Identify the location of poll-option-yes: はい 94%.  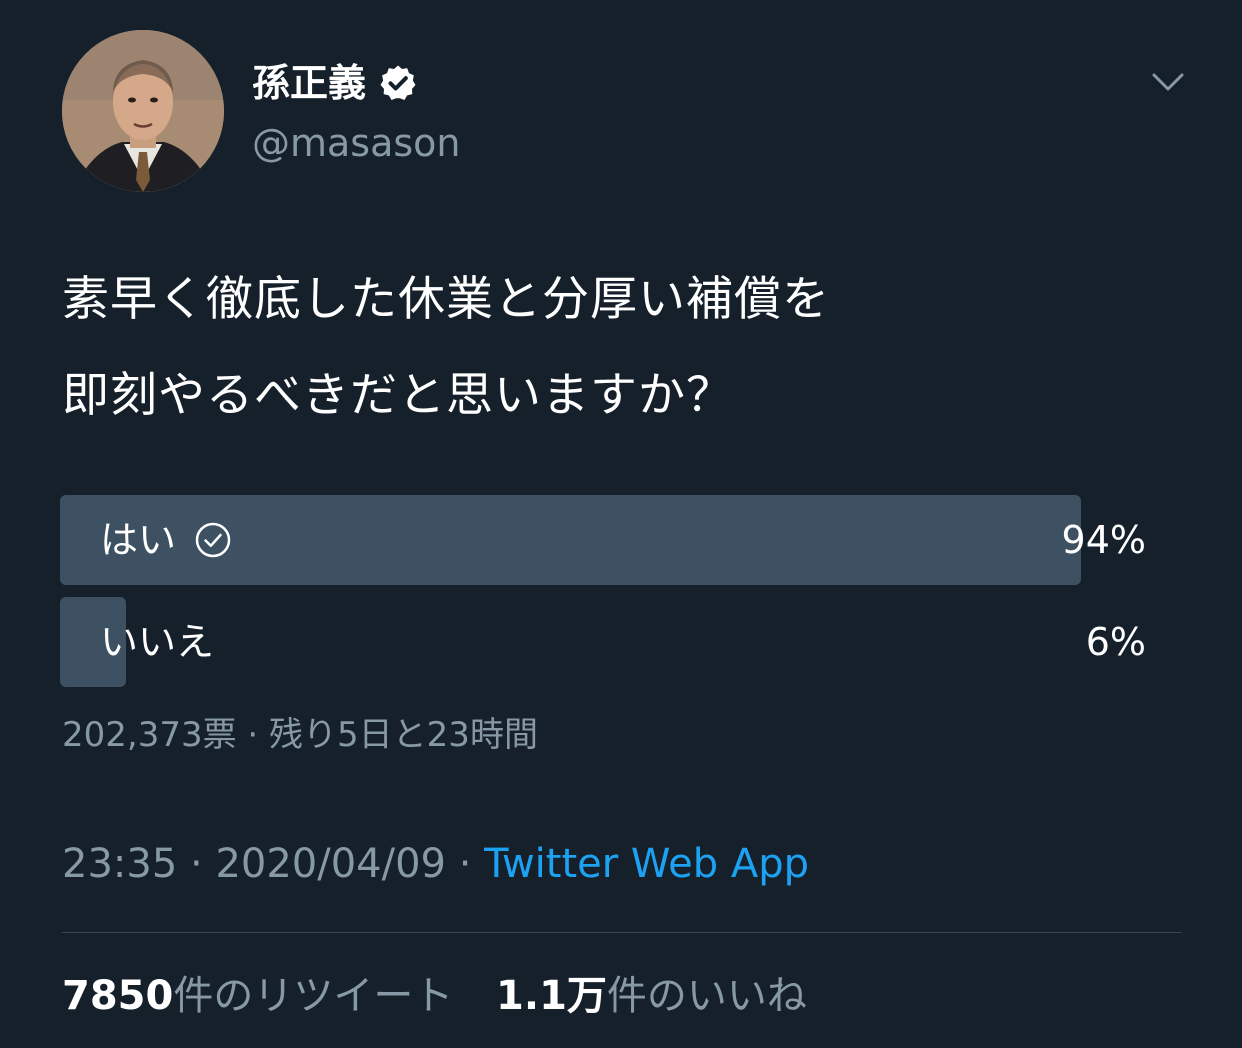
(603, 540).